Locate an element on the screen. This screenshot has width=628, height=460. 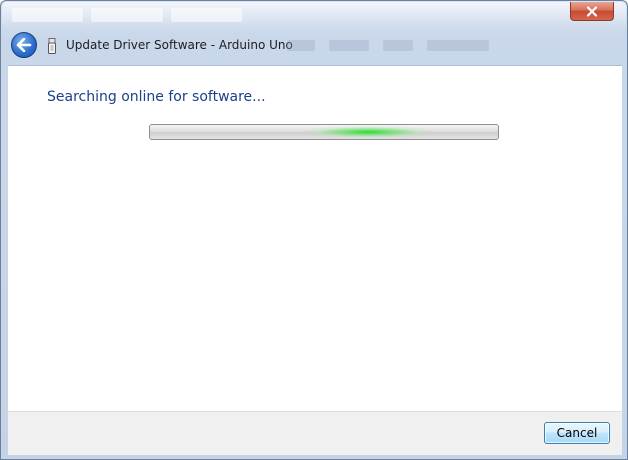
title-bar is located at coordinates (314, 15).